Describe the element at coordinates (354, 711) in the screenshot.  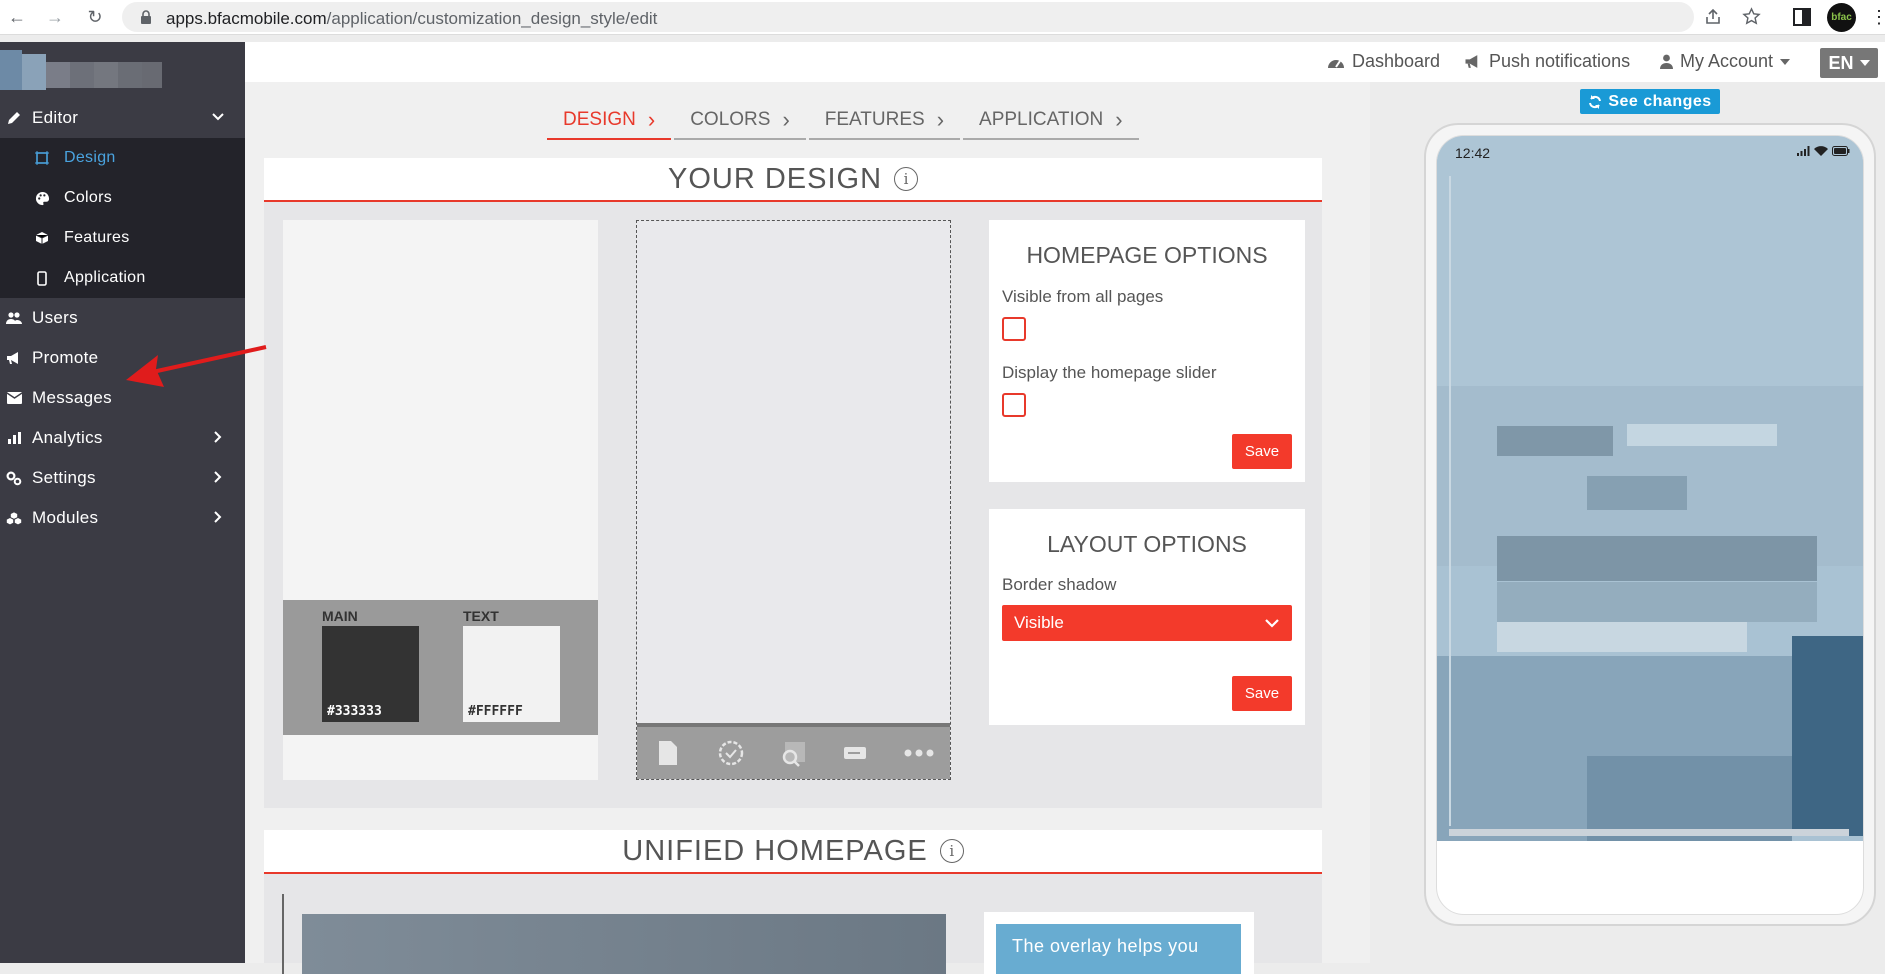
I see `main-color-value: #333333` at that location.